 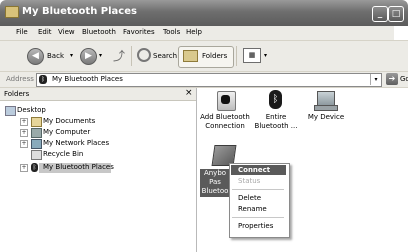 I want to click on search-icon, so click(x=144, y=55).